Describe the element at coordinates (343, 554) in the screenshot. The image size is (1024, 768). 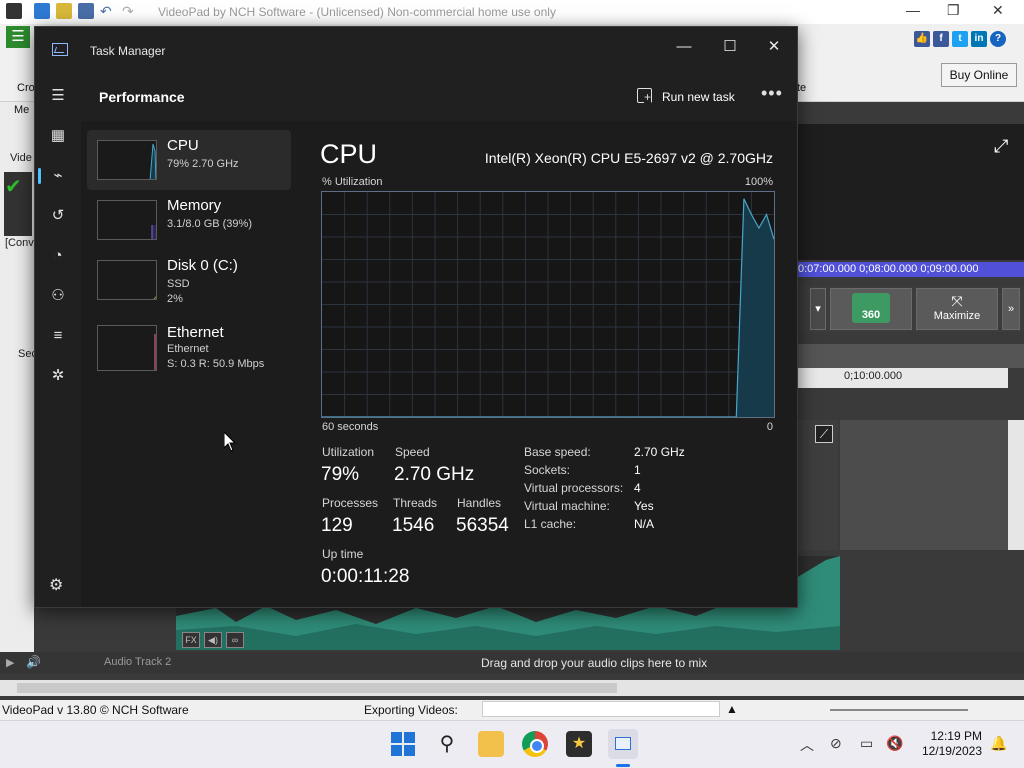
I see `uptime-label: Up time` at that location.